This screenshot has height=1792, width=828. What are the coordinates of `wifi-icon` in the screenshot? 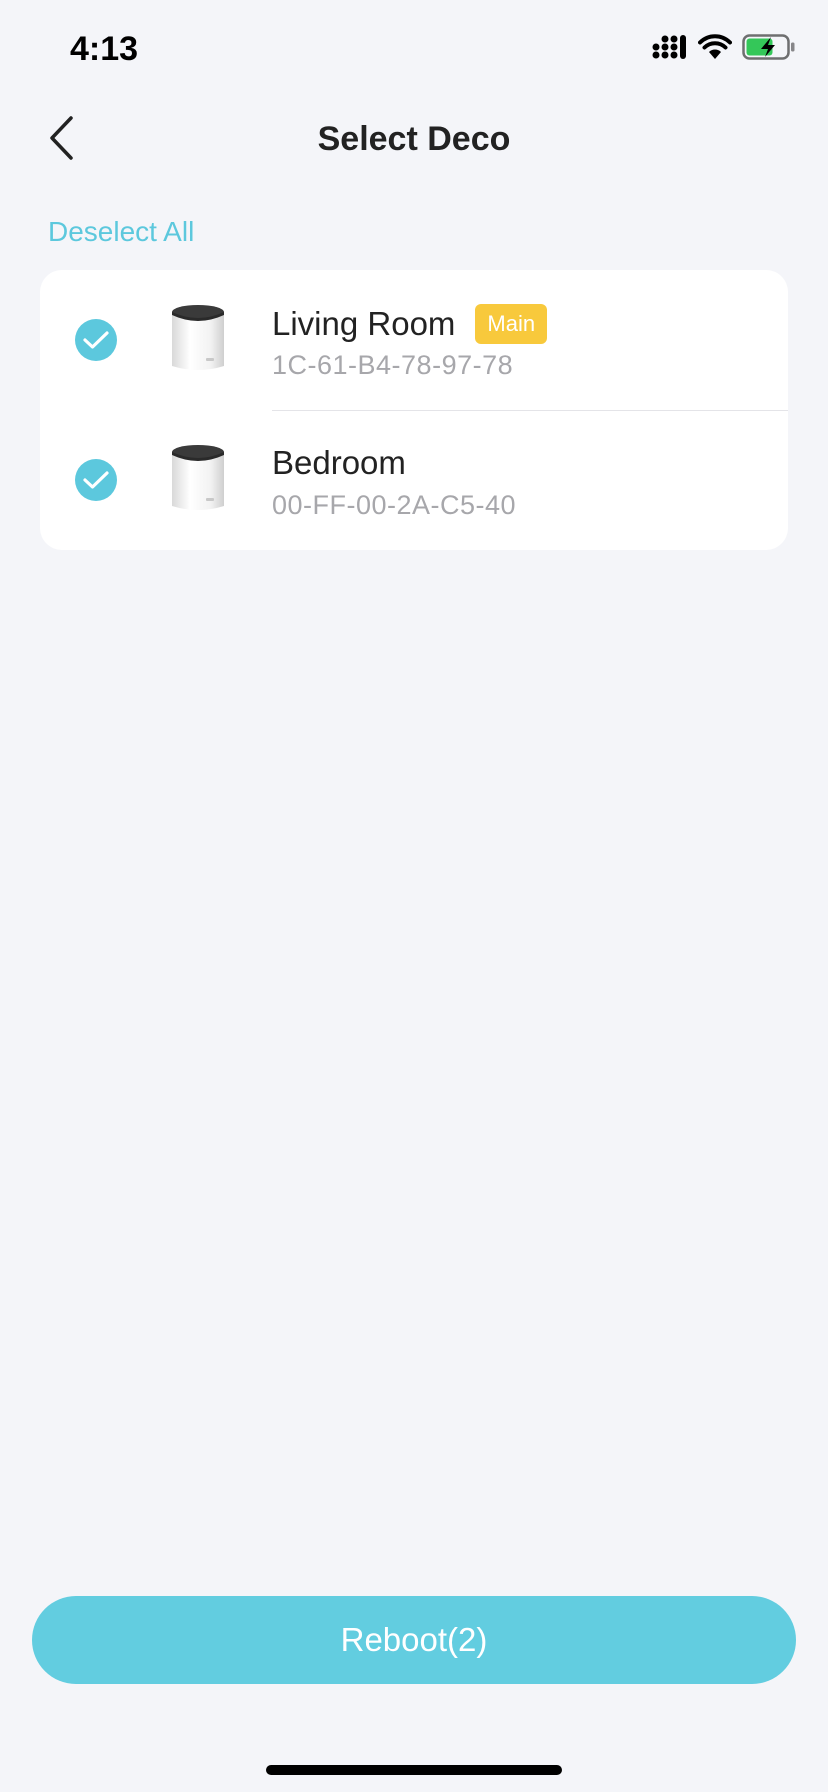 It's located at (715, 49).